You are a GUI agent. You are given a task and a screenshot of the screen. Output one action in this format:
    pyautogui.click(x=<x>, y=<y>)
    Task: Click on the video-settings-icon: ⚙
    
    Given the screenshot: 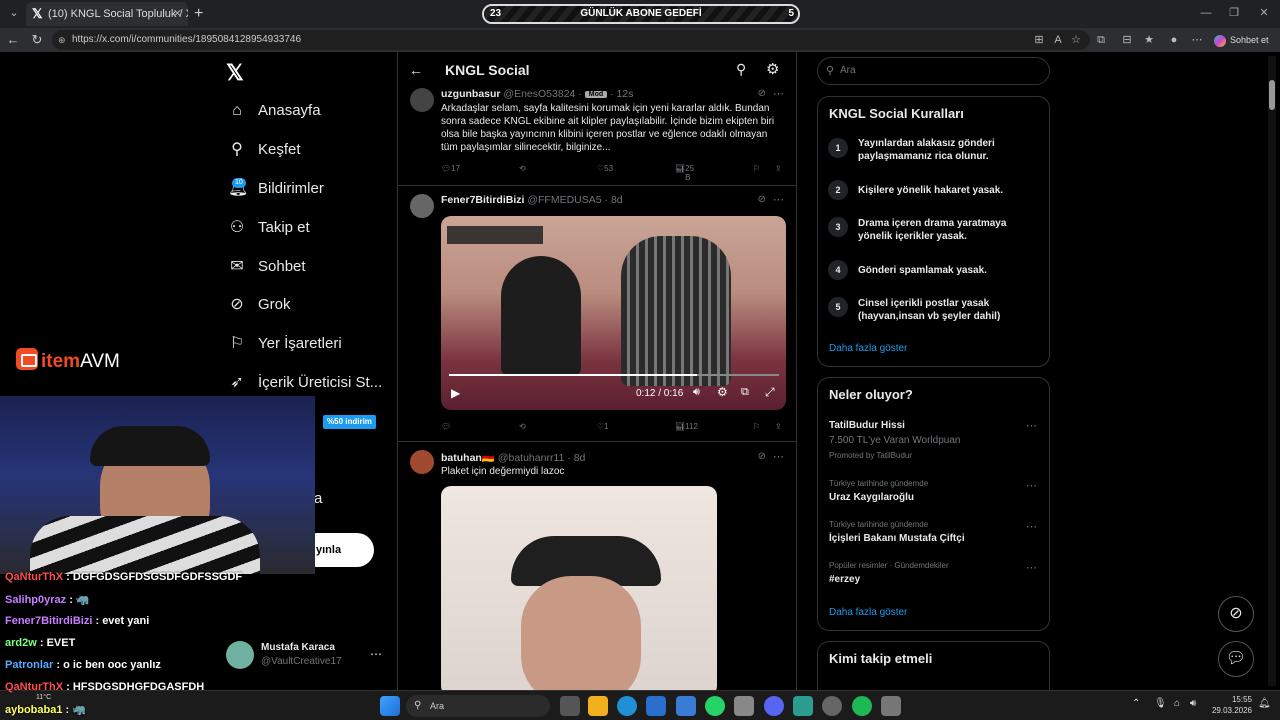 What is the action you would take?
    pyautogui.click(x=722, y=392)
    